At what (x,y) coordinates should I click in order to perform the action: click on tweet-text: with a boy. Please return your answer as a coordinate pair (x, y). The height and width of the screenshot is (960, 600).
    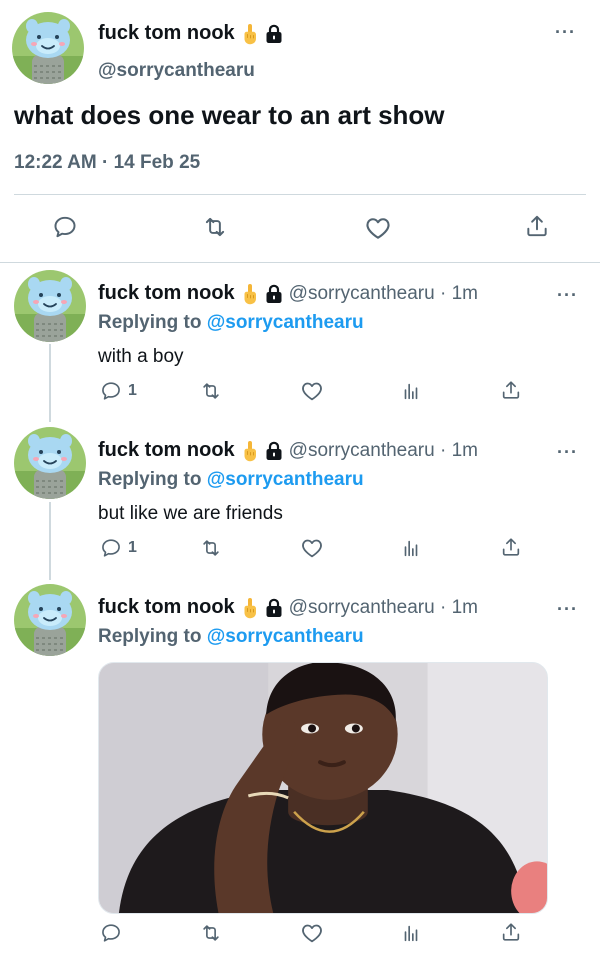
    Looking at the image, I should click on (141, 356).